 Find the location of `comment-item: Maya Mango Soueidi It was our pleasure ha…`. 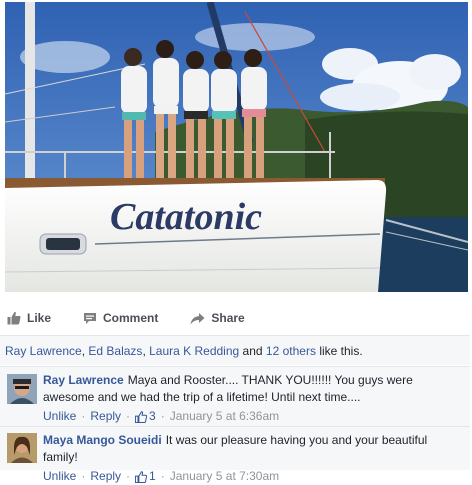

comment-item: Maya Mango Soueidi It was our pleasure ha… is located at coordinates (235, 454).